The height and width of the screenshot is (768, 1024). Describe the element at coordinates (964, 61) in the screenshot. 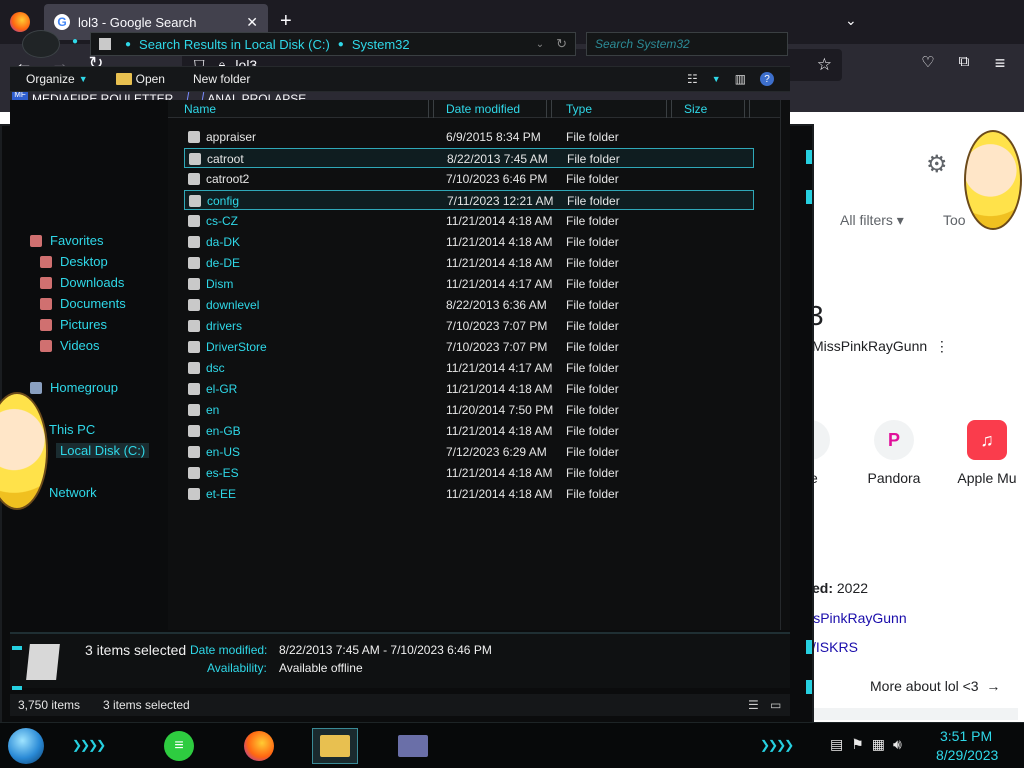

I see `extensions-icon: ⧉` at that location.